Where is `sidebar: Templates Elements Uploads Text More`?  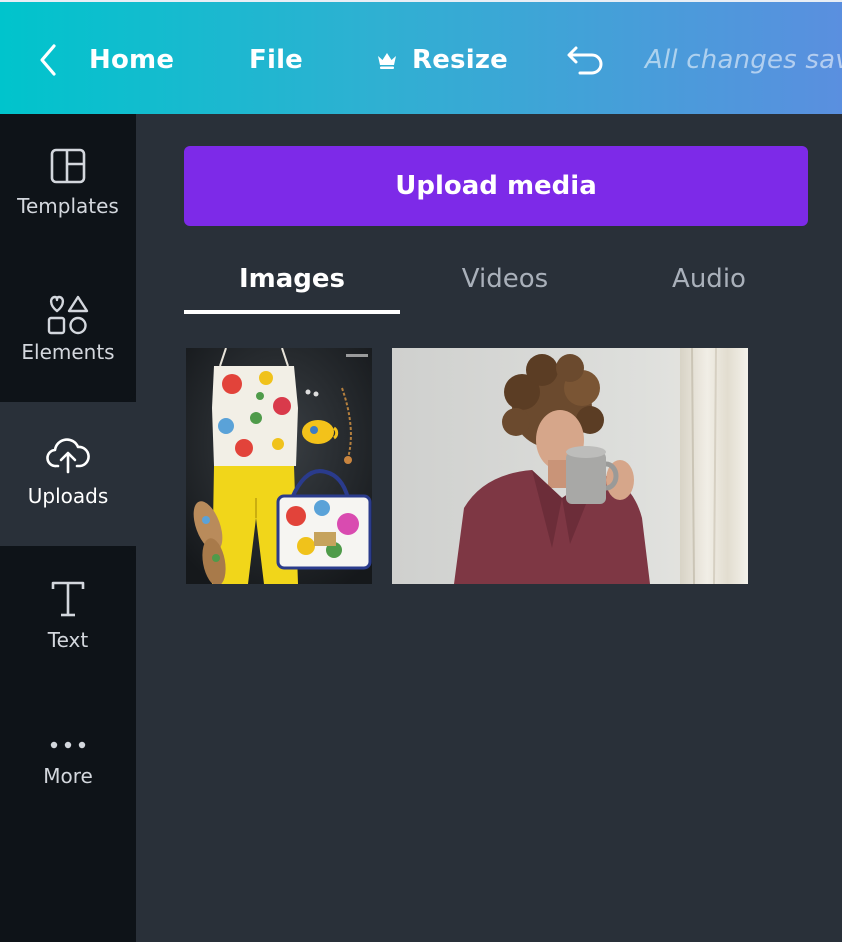
sidebar: Templates Elements Uploads Text More is located at coordinates (68, 528).